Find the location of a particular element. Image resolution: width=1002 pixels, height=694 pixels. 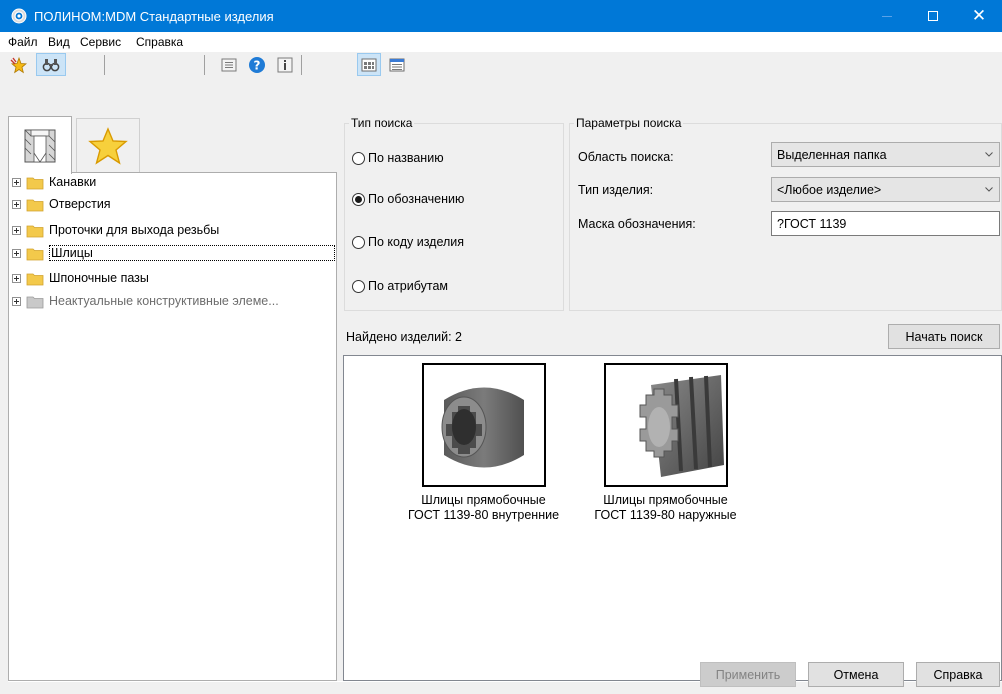

minimize-button is located at coordinates (887, 16).